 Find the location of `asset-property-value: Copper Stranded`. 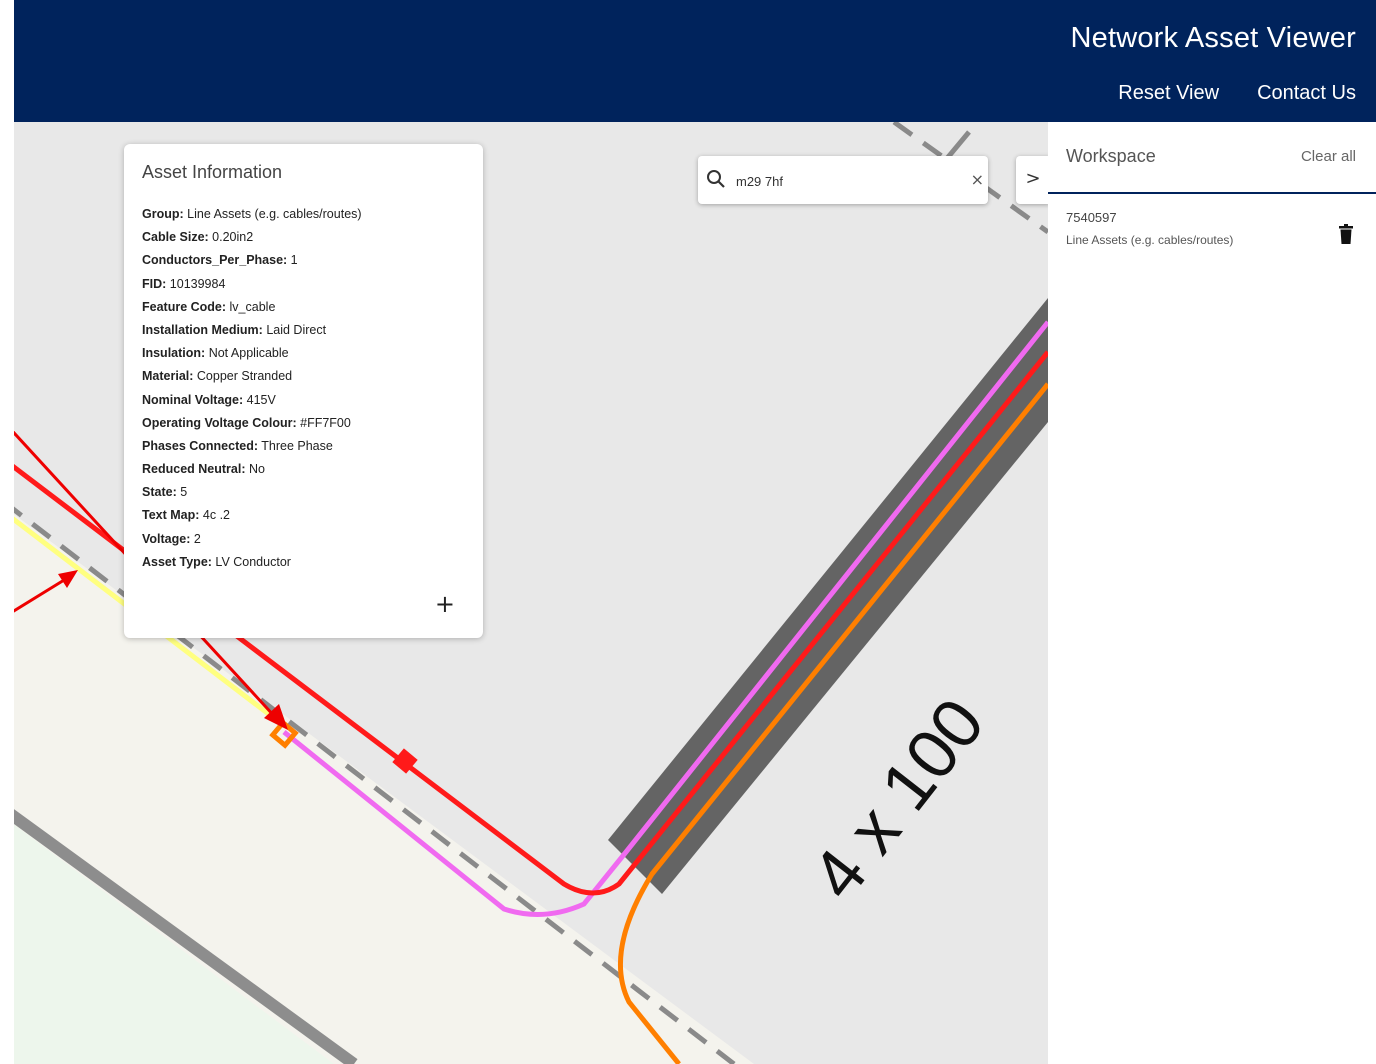

asset-property-value: Copper Stranded is located at coordinates (244, 376).